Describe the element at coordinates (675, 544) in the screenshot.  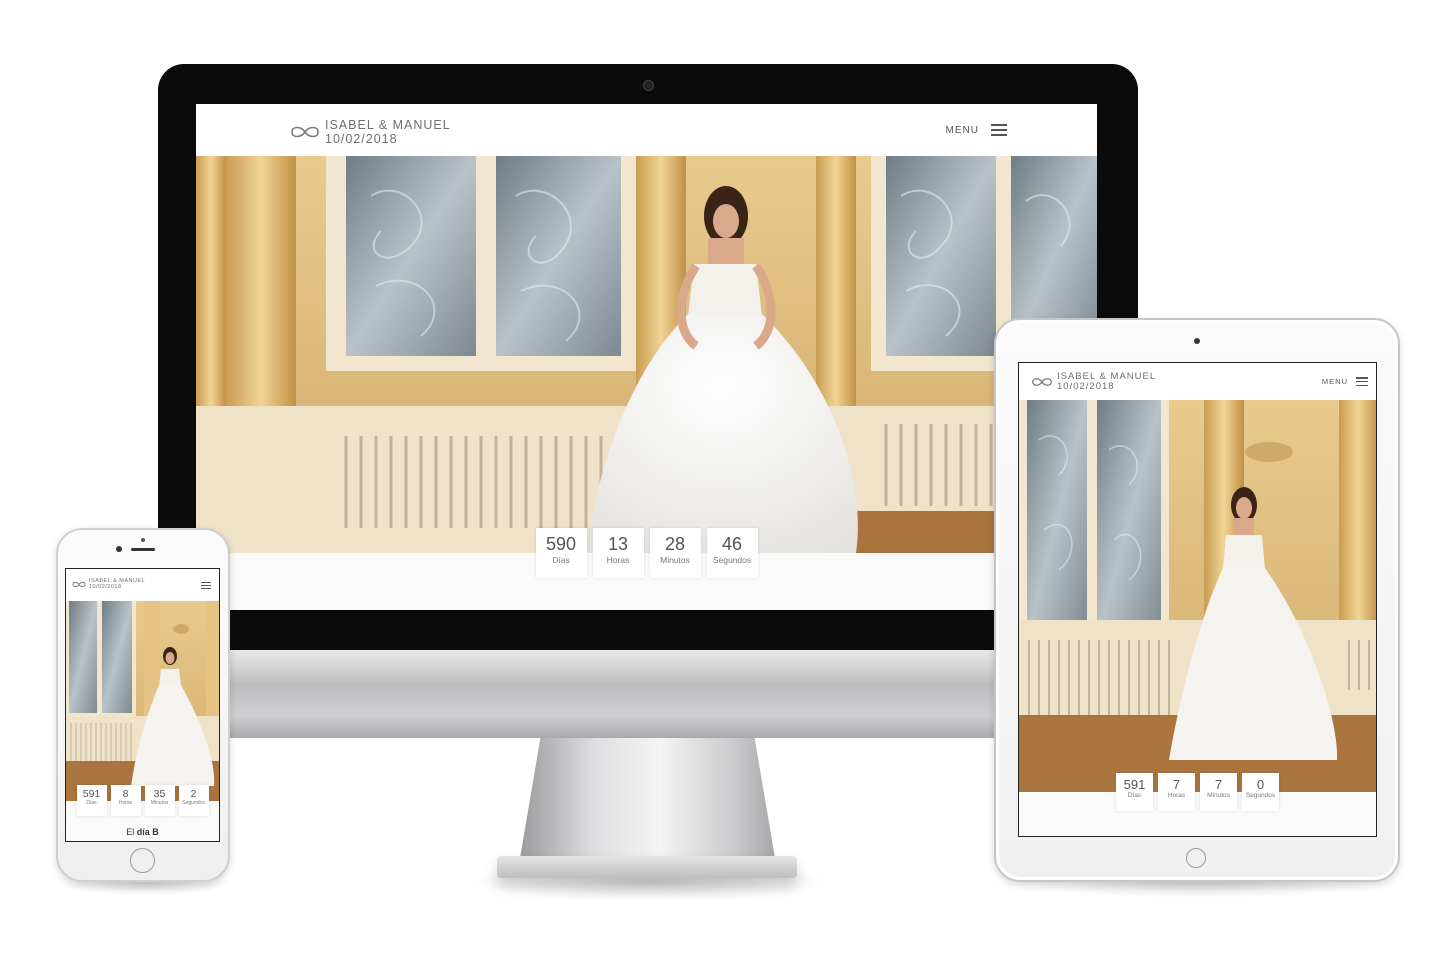
I see `countdown-value: 28` at that location.